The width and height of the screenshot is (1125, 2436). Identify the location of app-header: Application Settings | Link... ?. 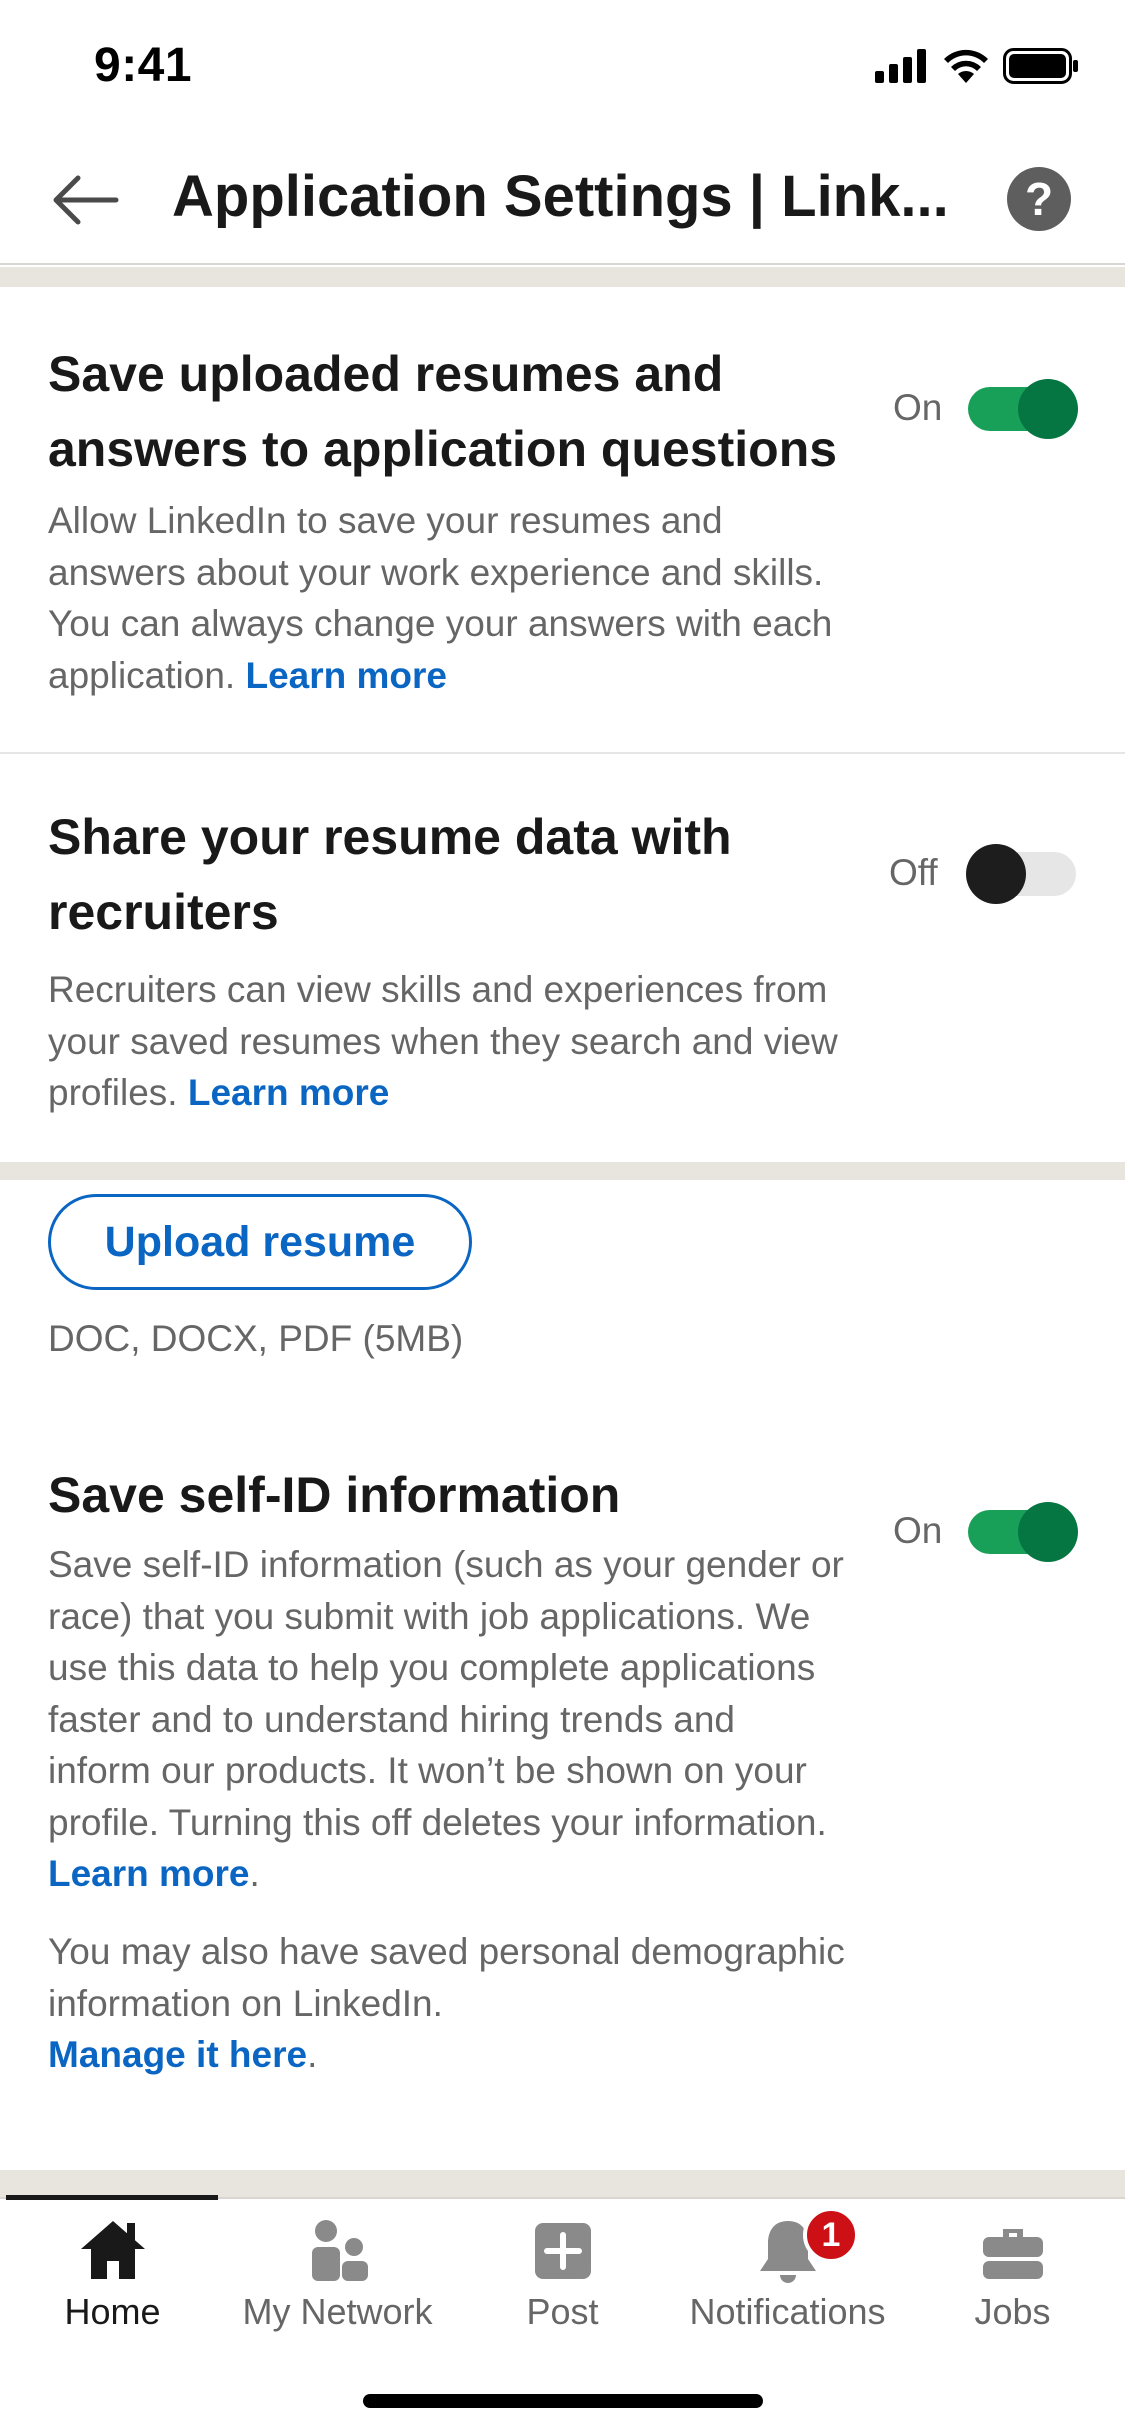
(562, 200).